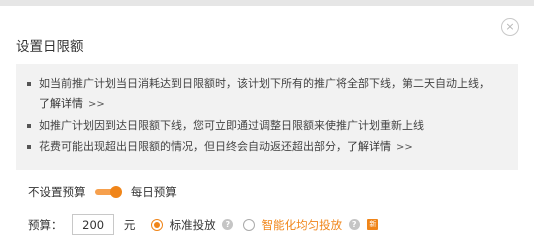 This screenshot has width=534, height=251. What do you see at coordinates (510, 27) in the screenshot?
I see `close-icon: ×` at bounding box center [510, 27].